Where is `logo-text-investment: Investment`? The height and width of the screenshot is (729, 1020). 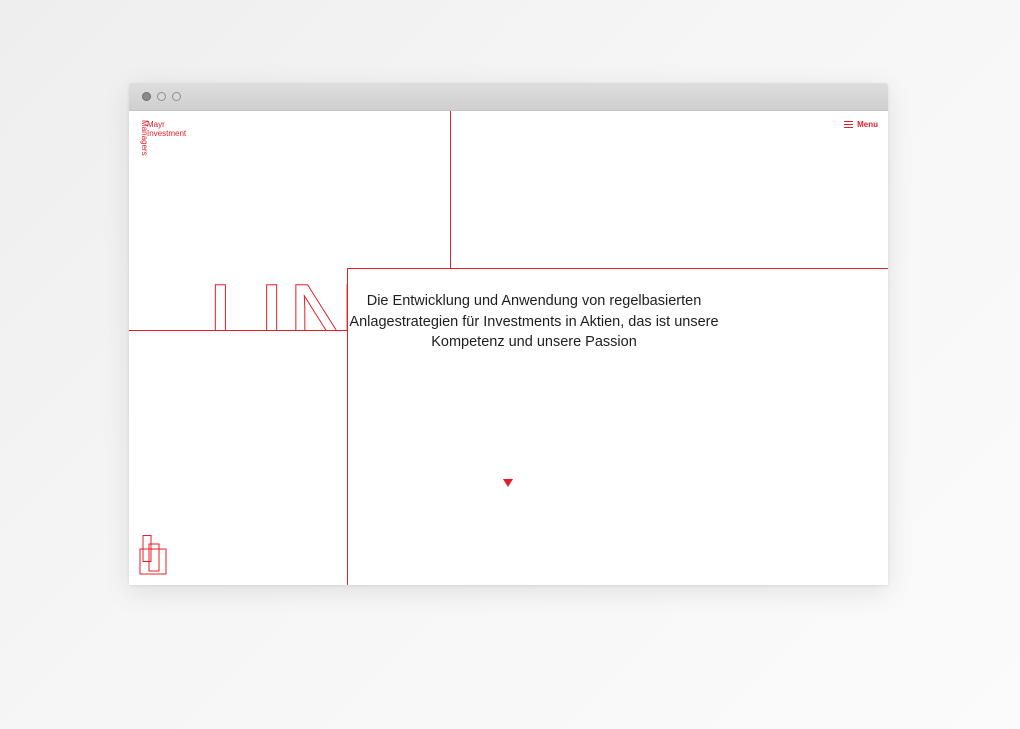
logo-text-investment: Investment is located at coordinates (167, 133).